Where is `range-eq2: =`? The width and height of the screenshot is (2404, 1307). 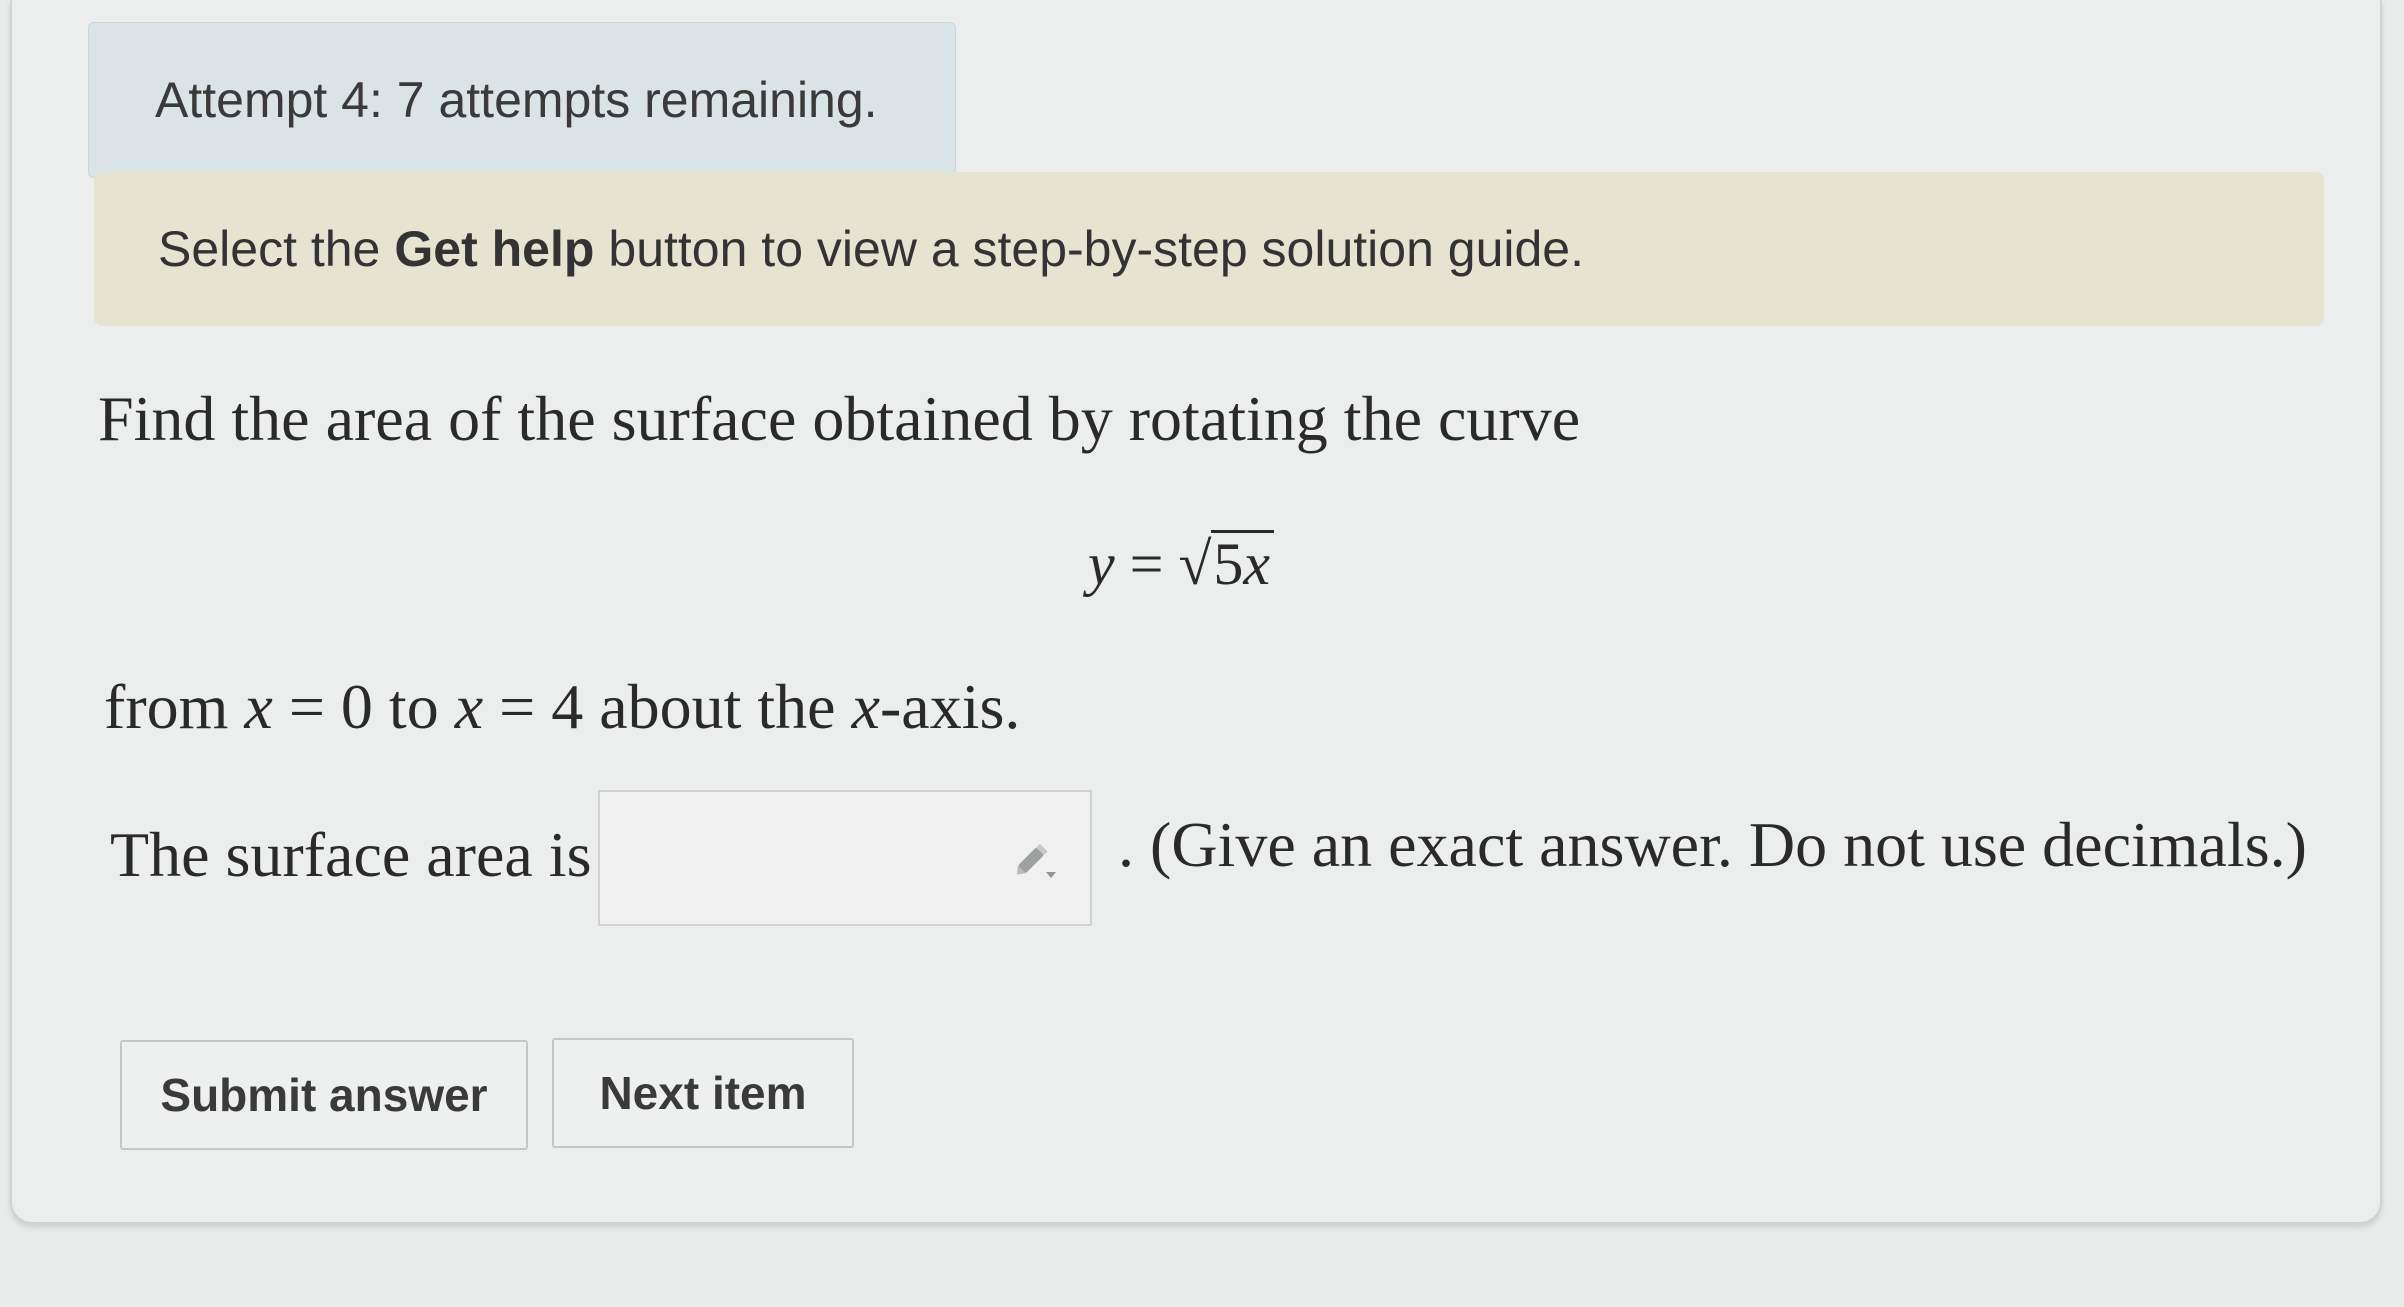
range-eq2: = is located at coordinates (517, 706).